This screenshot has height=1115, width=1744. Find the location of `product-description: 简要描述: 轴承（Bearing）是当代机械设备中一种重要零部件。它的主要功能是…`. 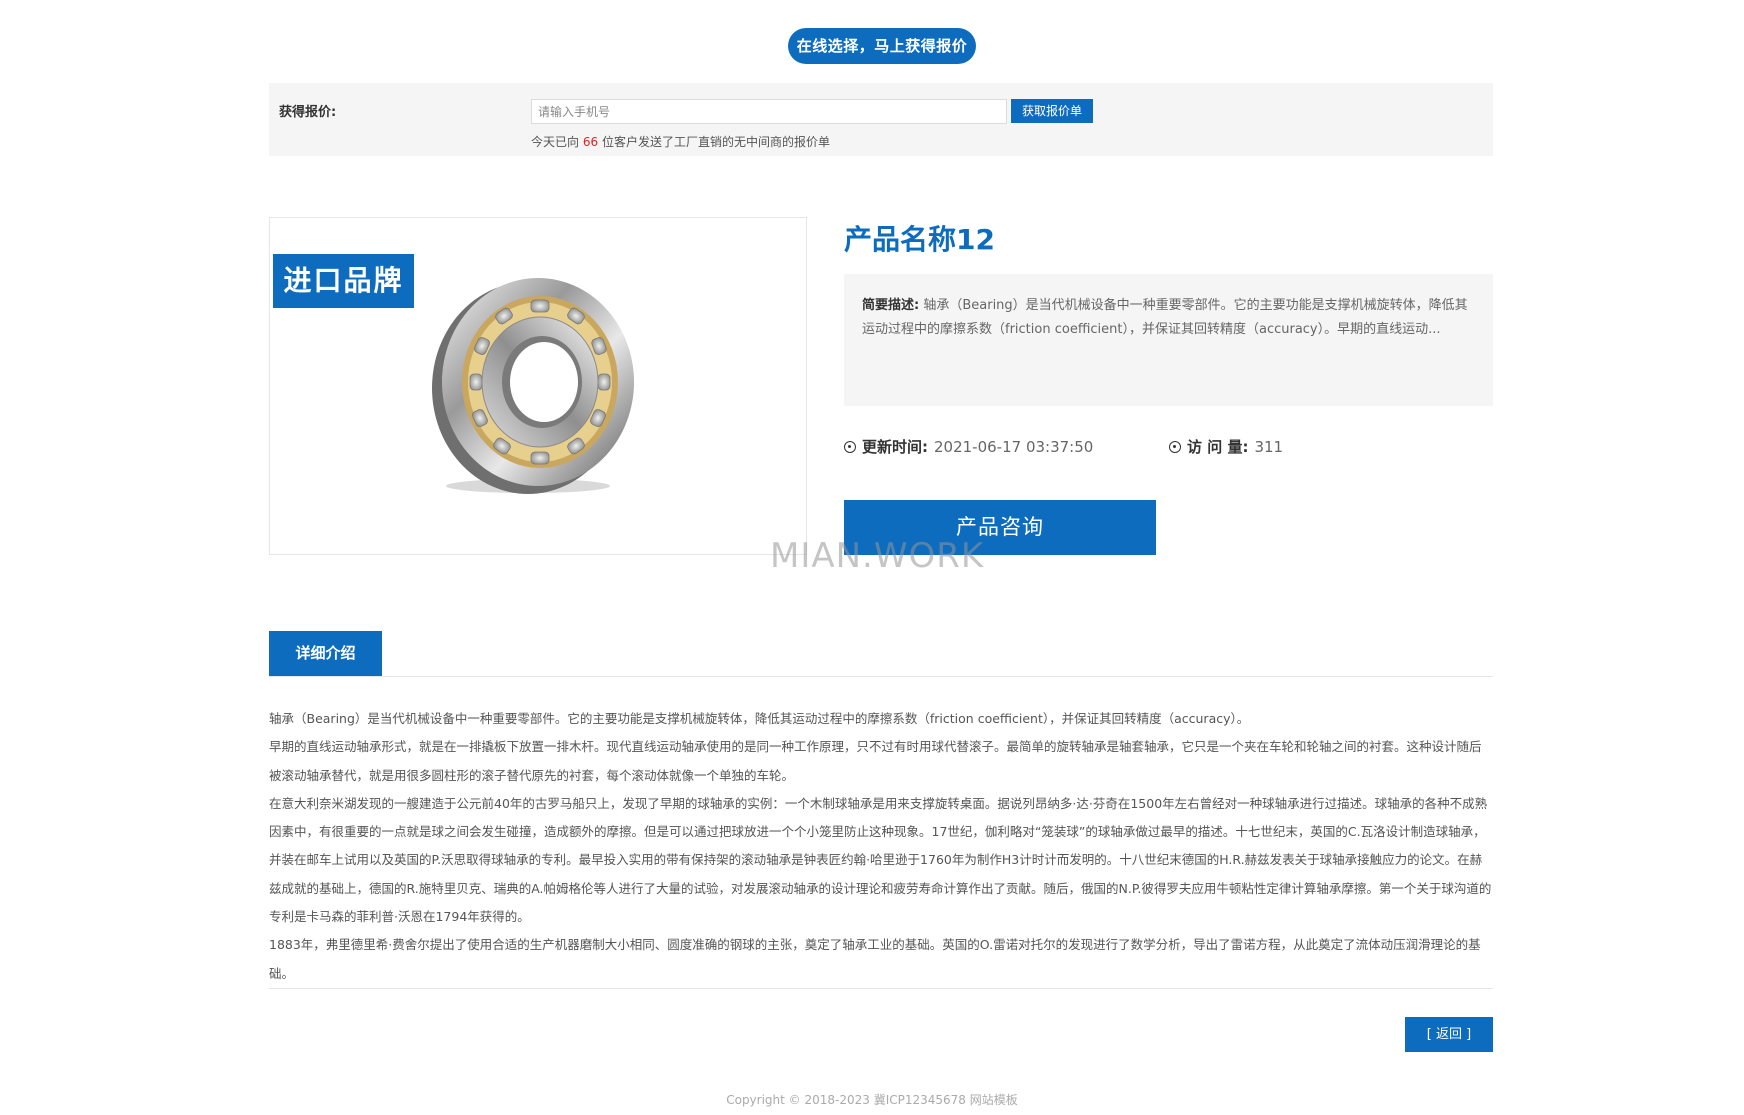

product-description: 简要描述: 轴承（Bearing）是当代机械设备中一种重要零部件。它的主要功能是… is located at coordinates (1168, 340).